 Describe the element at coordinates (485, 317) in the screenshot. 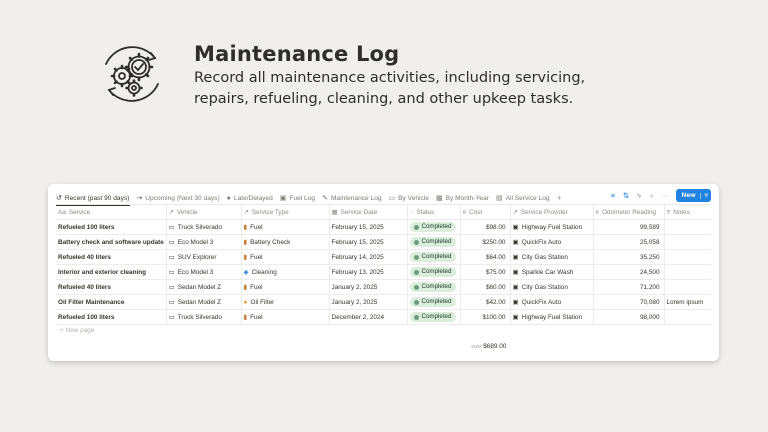

I see `cost-cell: $100.00` at that location.